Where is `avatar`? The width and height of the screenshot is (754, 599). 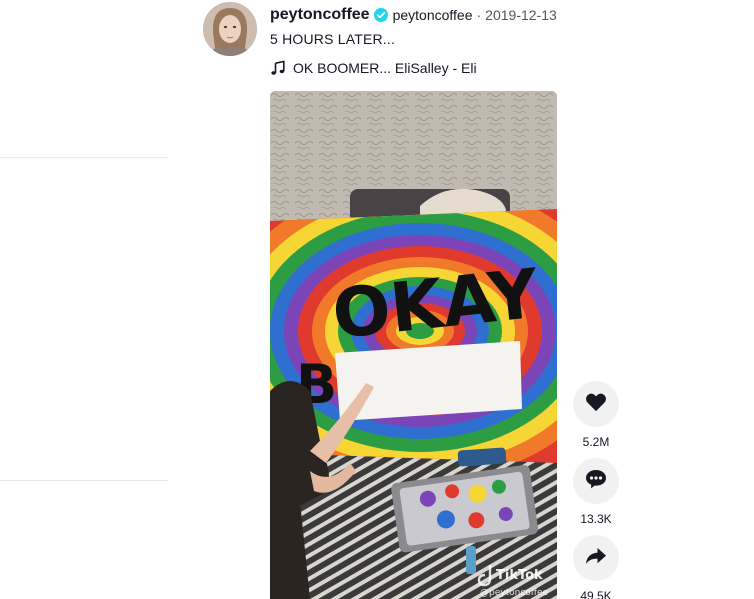 avatar is located at coordinates (230, 29).